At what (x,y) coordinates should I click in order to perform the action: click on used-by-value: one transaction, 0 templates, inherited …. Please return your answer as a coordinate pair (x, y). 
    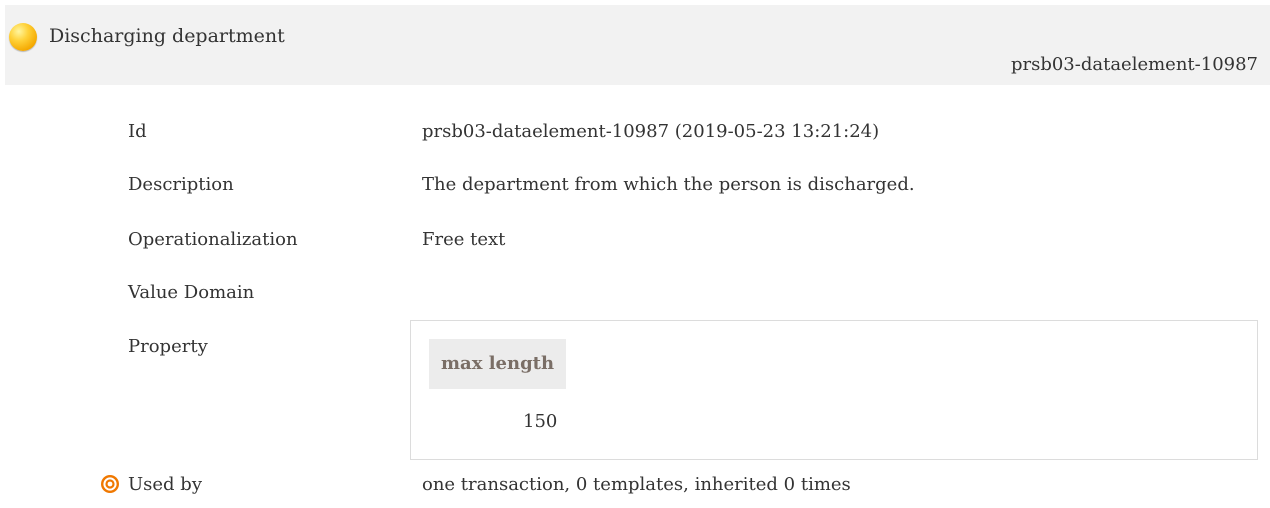
    Looking at the image, I should click on (636, 484).